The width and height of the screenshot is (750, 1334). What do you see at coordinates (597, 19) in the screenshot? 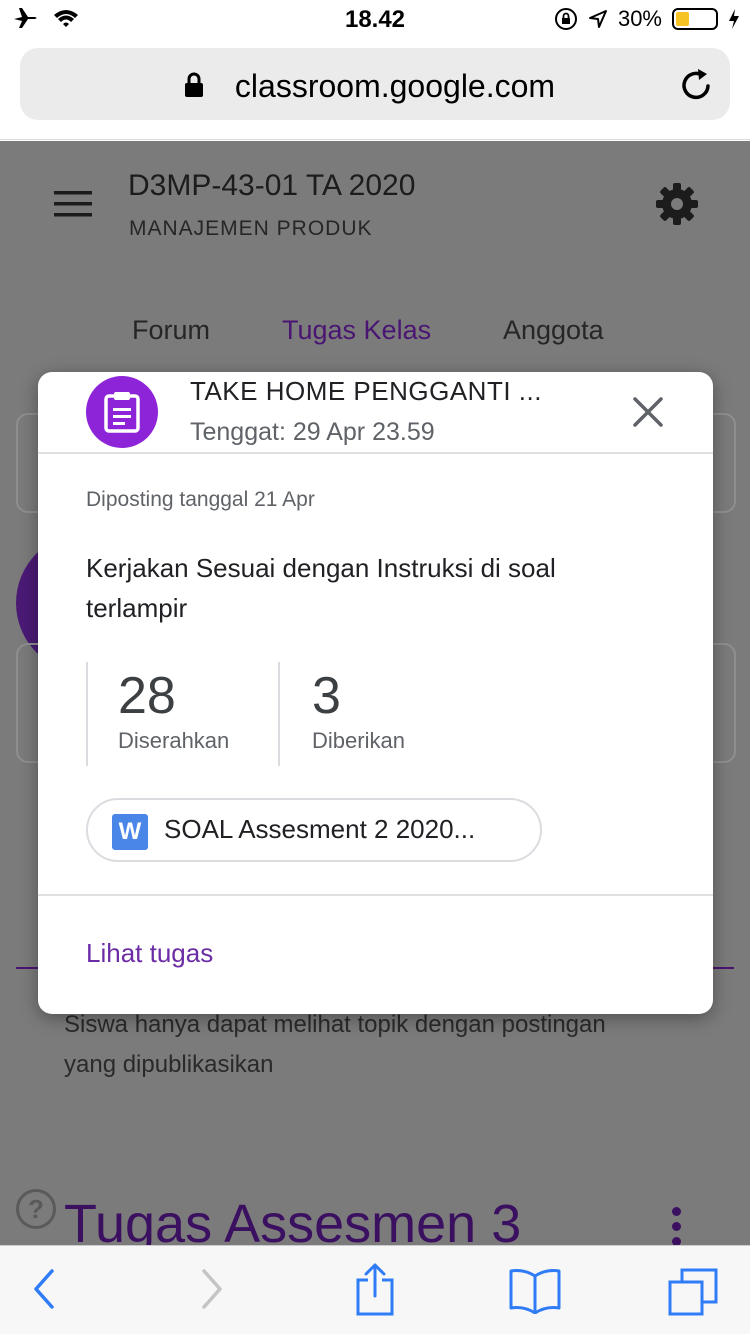
I see `location-icon` at bounding box center [597, 19].